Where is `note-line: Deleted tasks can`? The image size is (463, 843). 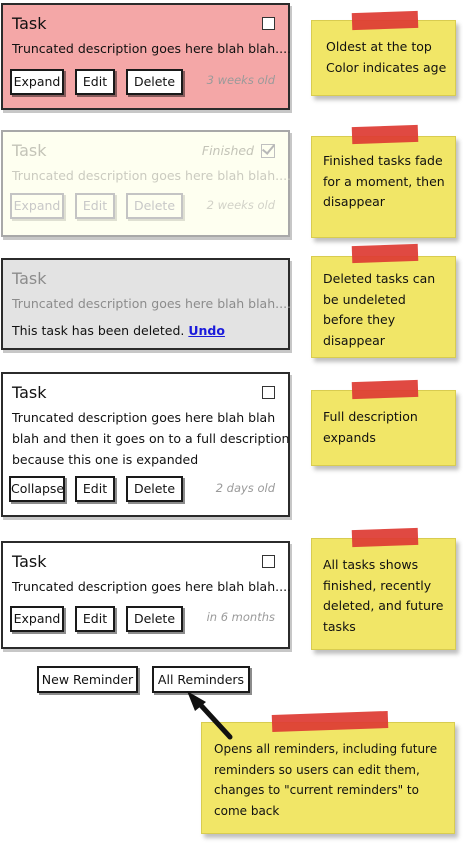 note-line: Deleted tasks can is located at coordinates (379, 278).